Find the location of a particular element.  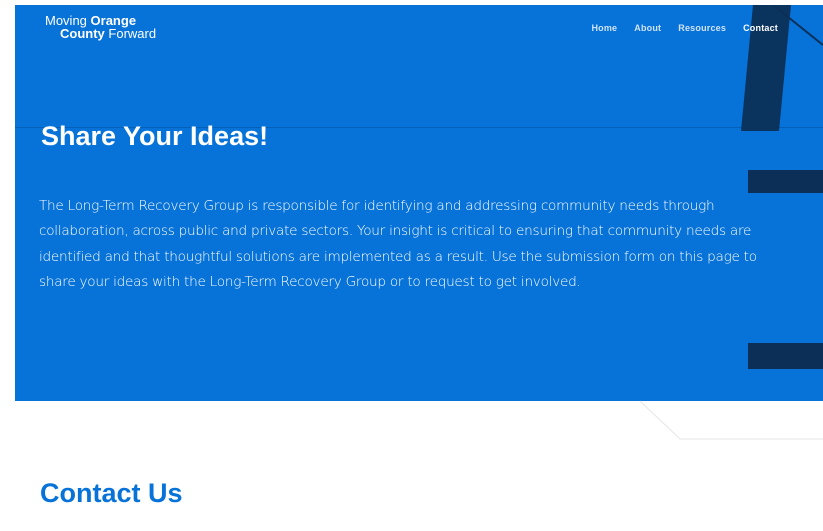

main-nav: Home About Resources Contact is located at coordinates (684, 28).